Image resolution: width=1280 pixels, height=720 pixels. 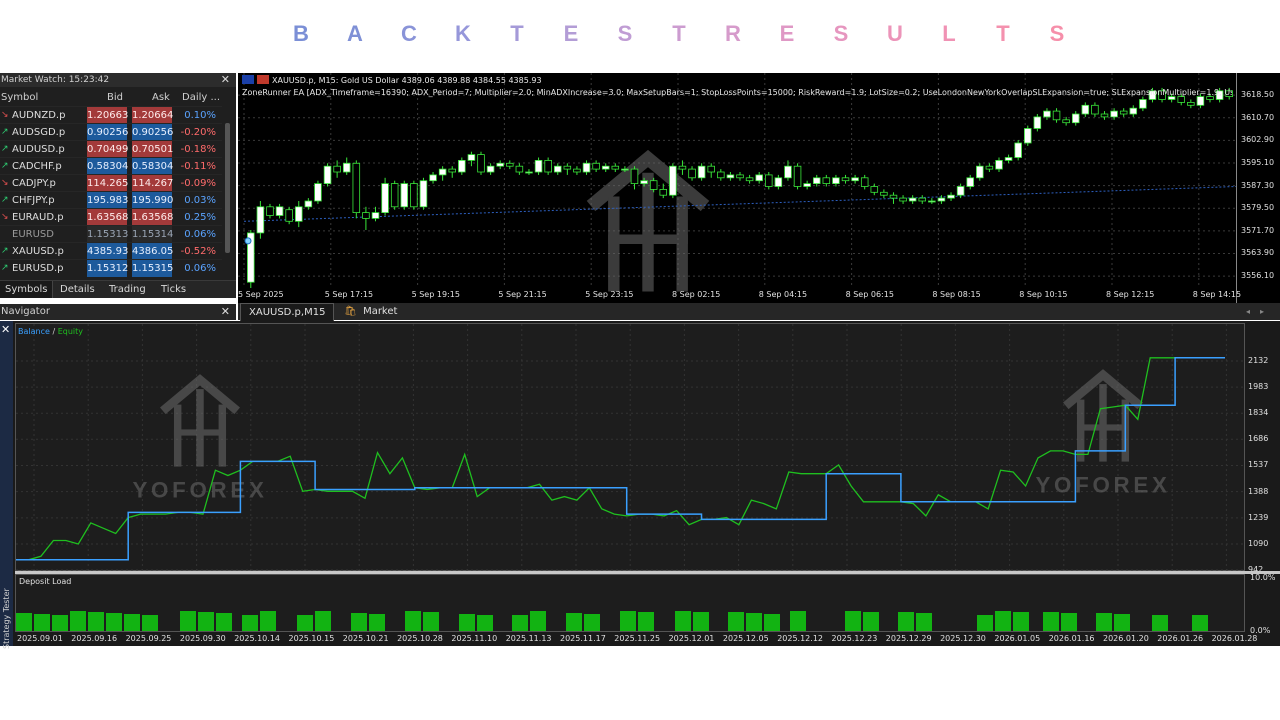 I want to click on tab-market: 🛍 Market, so click(x=370, y=311).